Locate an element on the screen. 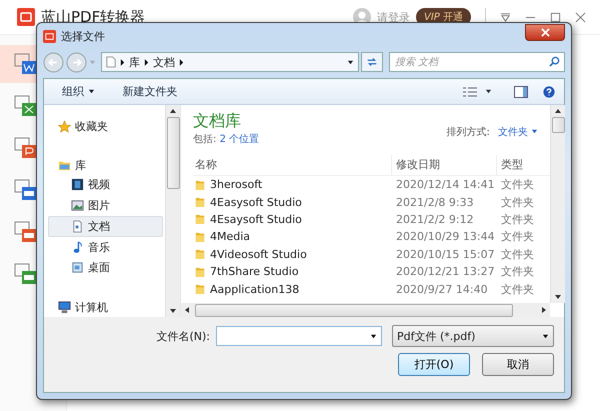 This screenshot has height=411, width=600. breadcrumb-item: 库 is located at coordinates (134, 62).